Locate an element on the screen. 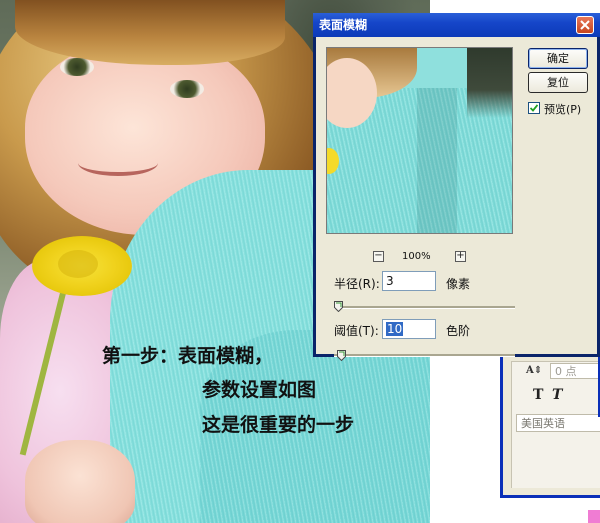 The width and height of the screenshot is (600, 523). radius-slider-track is located at coordinates (424, 307).